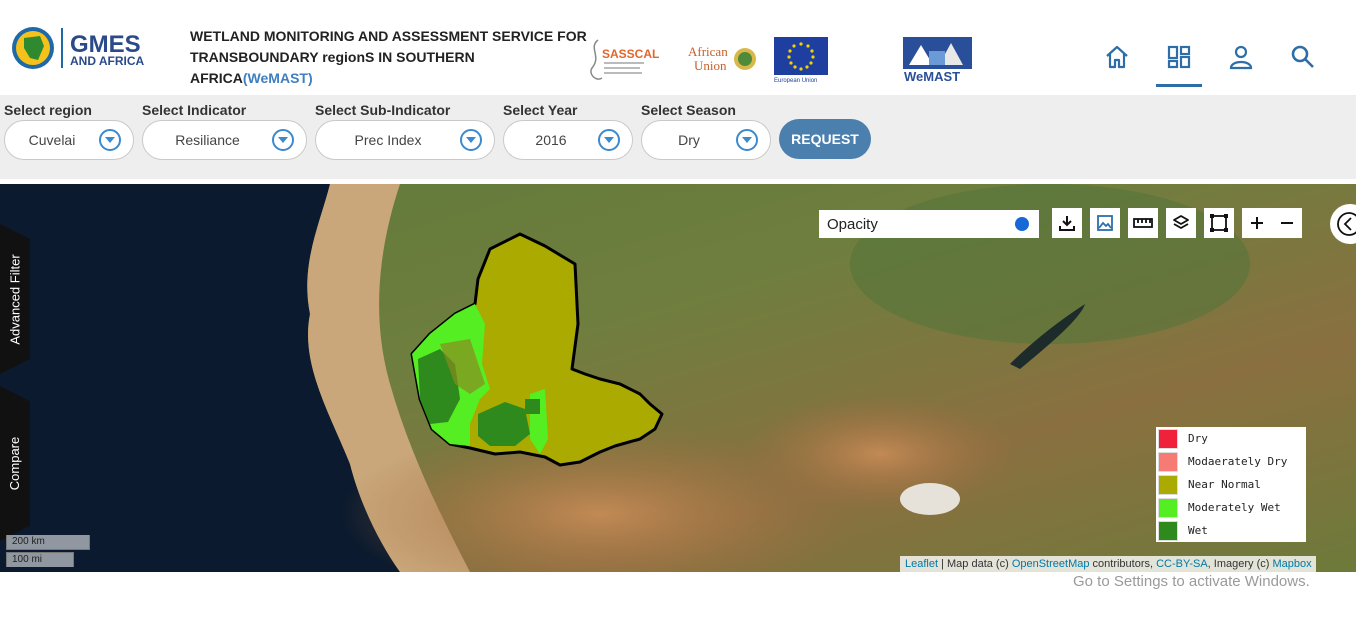 The image size is (1366, 622). I want to click on eu-caption: European Union, so click(795, 80).